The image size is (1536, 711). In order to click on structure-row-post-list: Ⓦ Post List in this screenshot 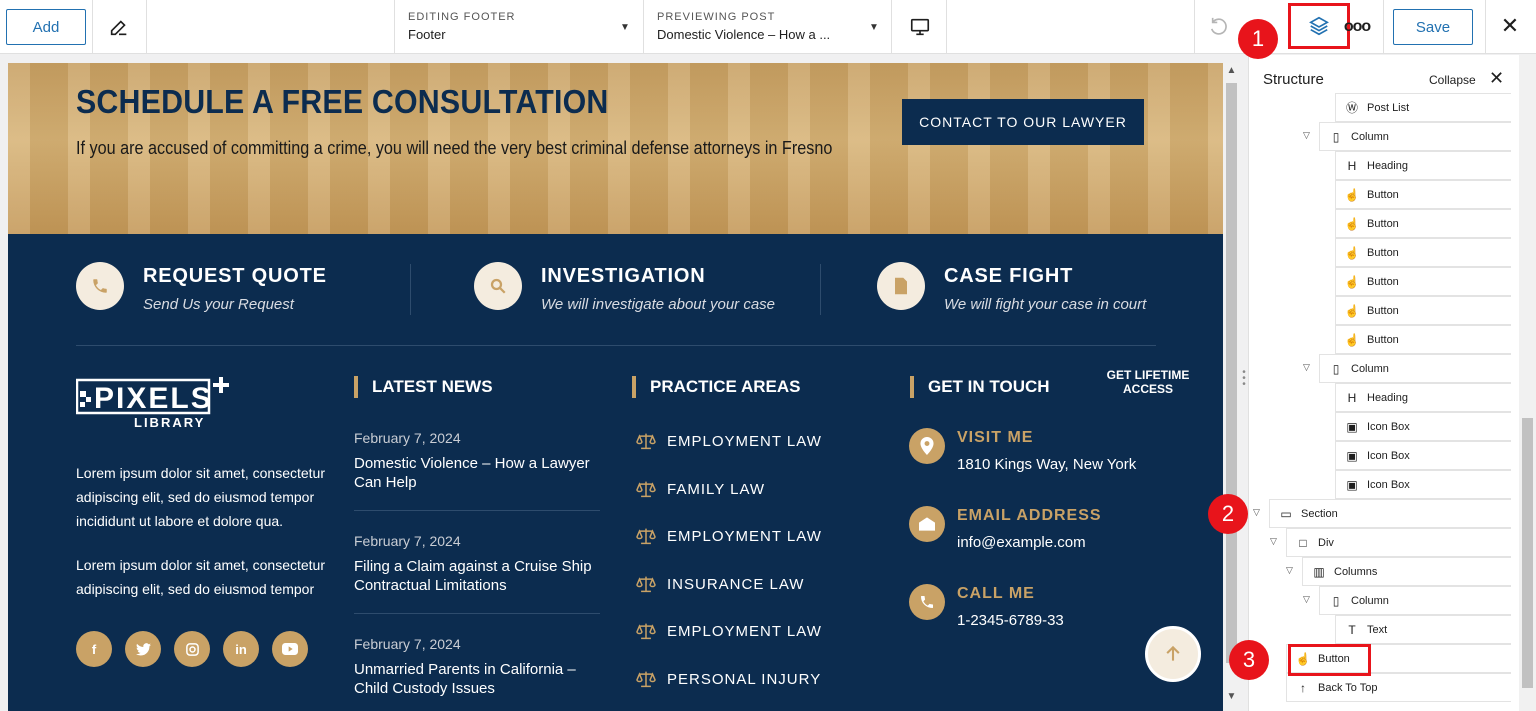, I will do `click(1423, 107)`.